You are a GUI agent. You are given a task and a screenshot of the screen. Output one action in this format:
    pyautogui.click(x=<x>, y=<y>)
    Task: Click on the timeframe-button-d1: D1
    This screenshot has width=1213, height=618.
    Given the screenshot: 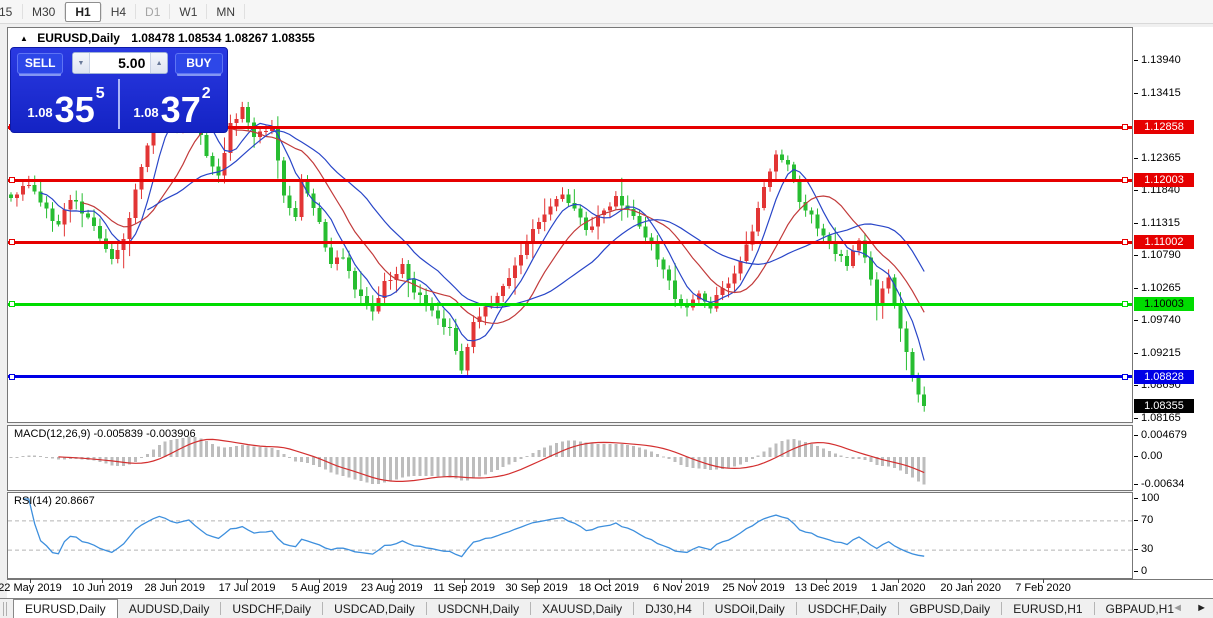 What is the action you would take?
    pyautogui.click(x=152, y=12)
    